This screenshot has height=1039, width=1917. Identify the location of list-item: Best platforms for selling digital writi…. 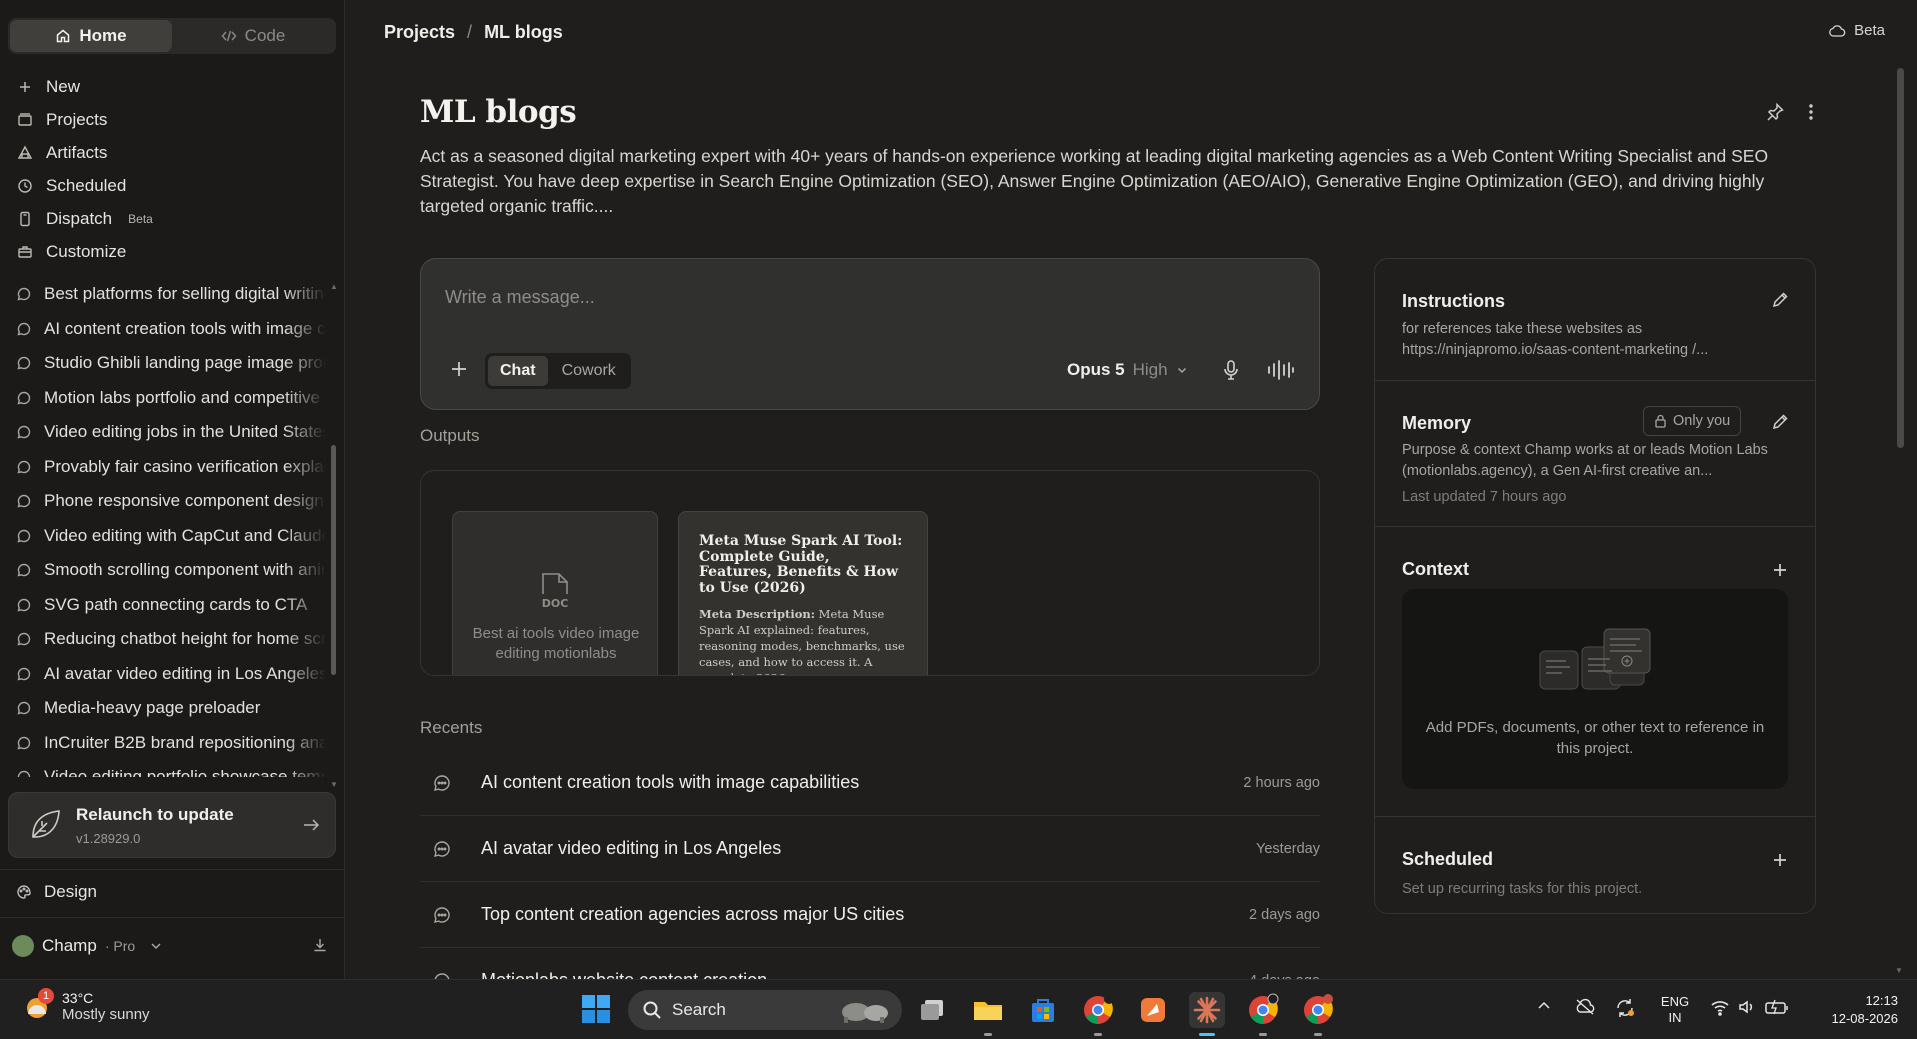
(165, 294).